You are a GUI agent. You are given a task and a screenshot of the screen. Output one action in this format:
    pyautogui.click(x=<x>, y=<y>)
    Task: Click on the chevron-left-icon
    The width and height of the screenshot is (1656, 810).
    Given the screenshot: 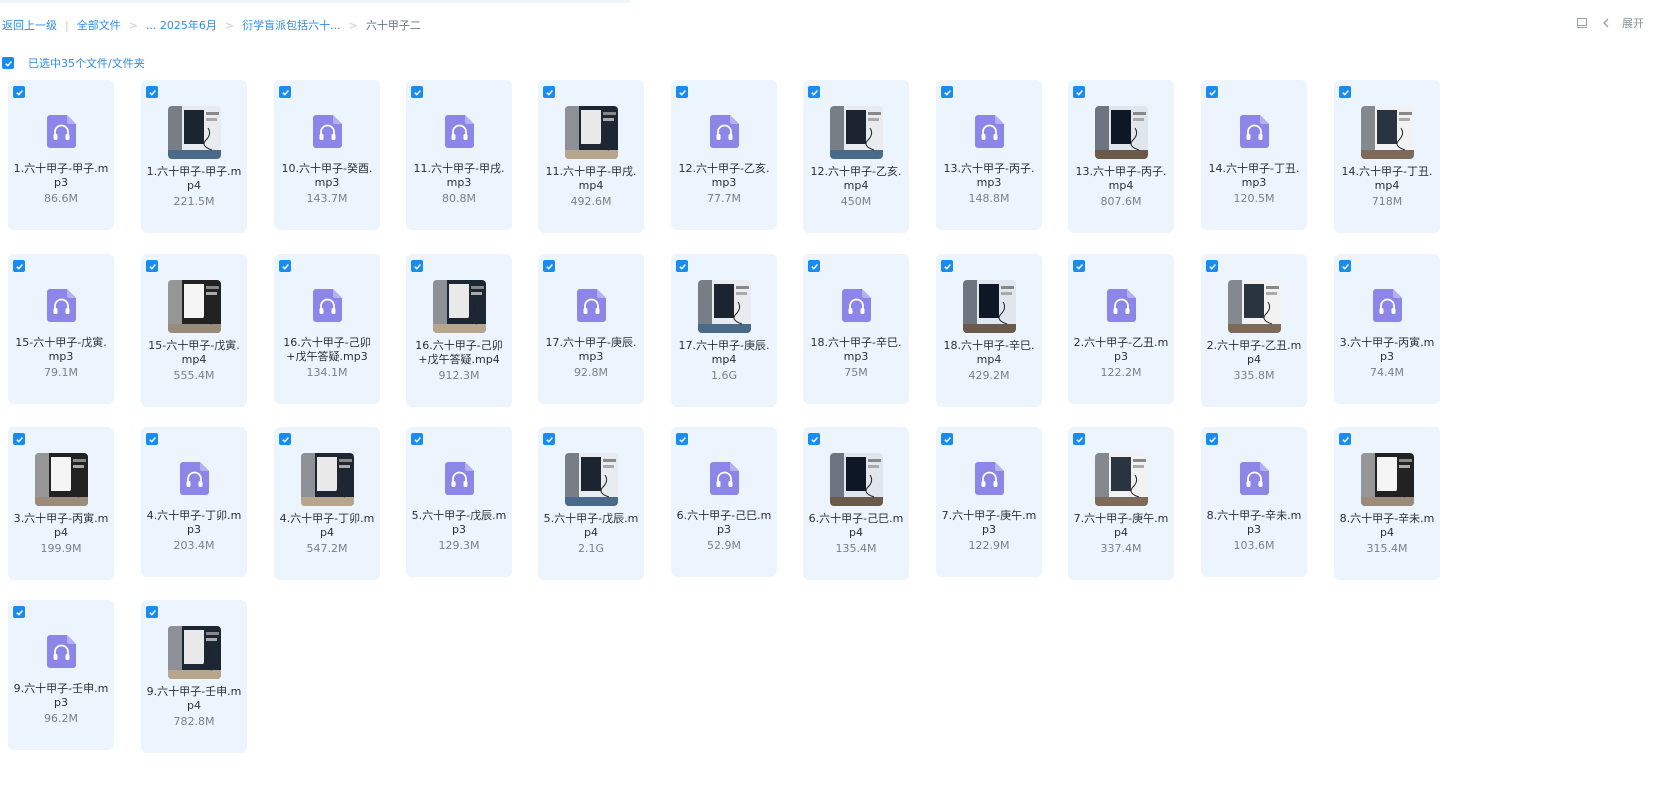 What is the action you would take?
    pyautogui.click(x=1606, y=23)
    